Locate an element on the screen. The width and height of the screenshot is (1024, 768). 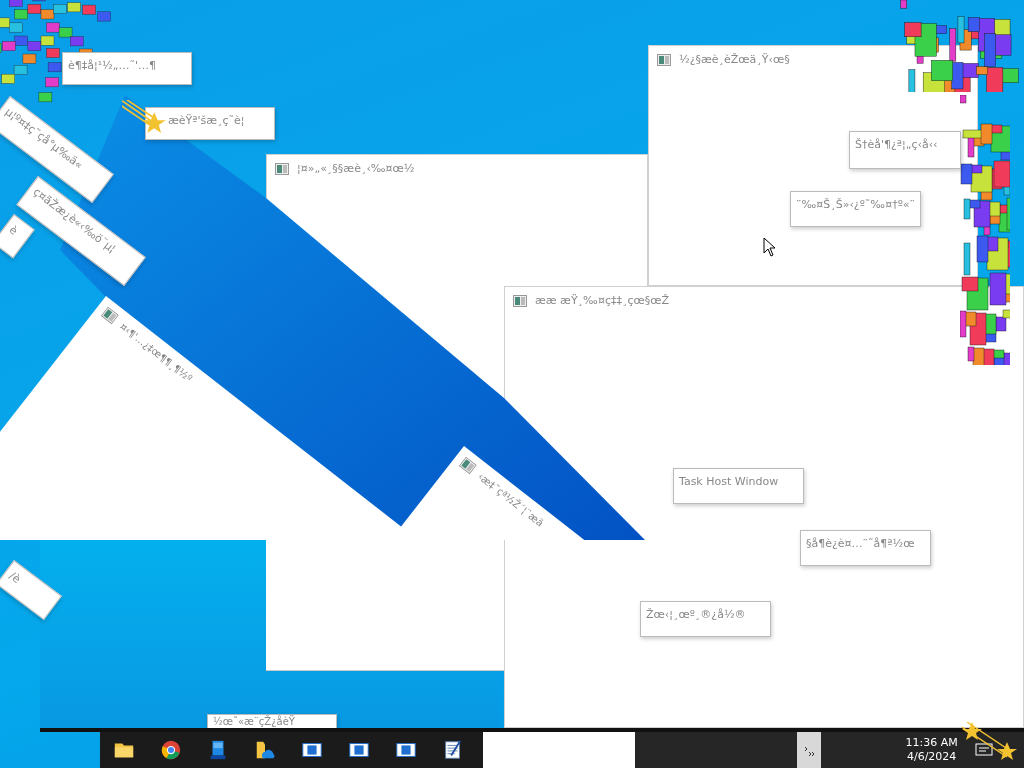
window-title: ææ æŸ¸‰¤ç‡‡¸çœ§œŽ is located at coordinates (602, 300).